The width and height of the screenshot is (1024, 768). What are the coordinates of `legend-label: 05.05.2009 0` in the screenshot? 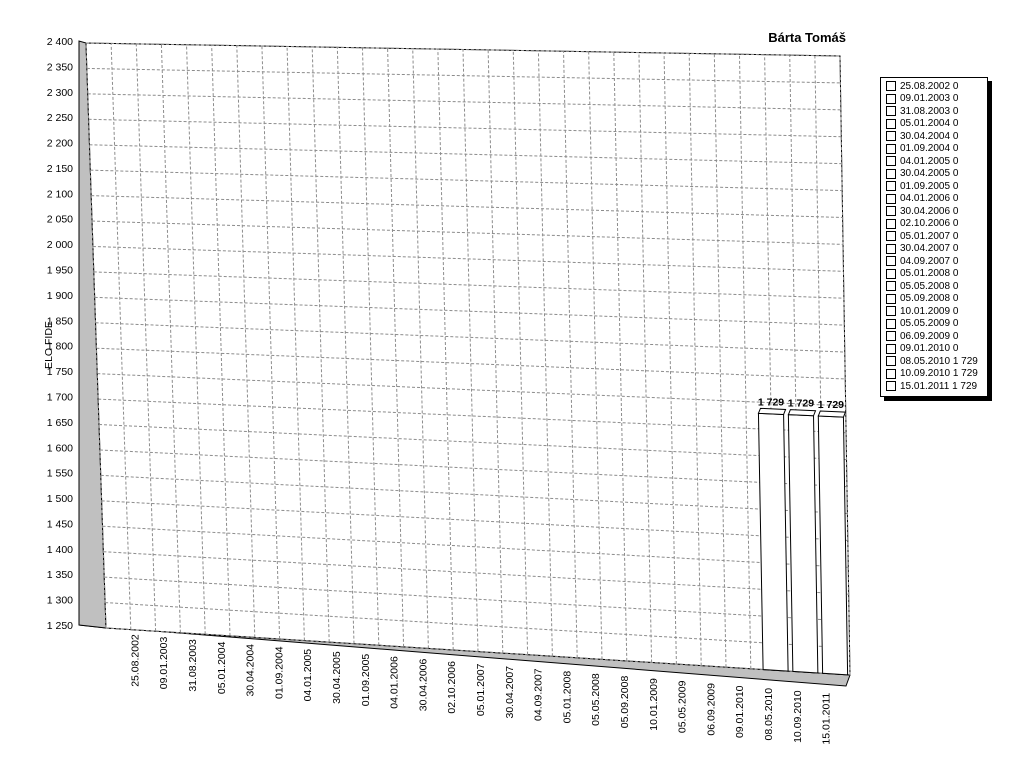 It's located at (929, 324).